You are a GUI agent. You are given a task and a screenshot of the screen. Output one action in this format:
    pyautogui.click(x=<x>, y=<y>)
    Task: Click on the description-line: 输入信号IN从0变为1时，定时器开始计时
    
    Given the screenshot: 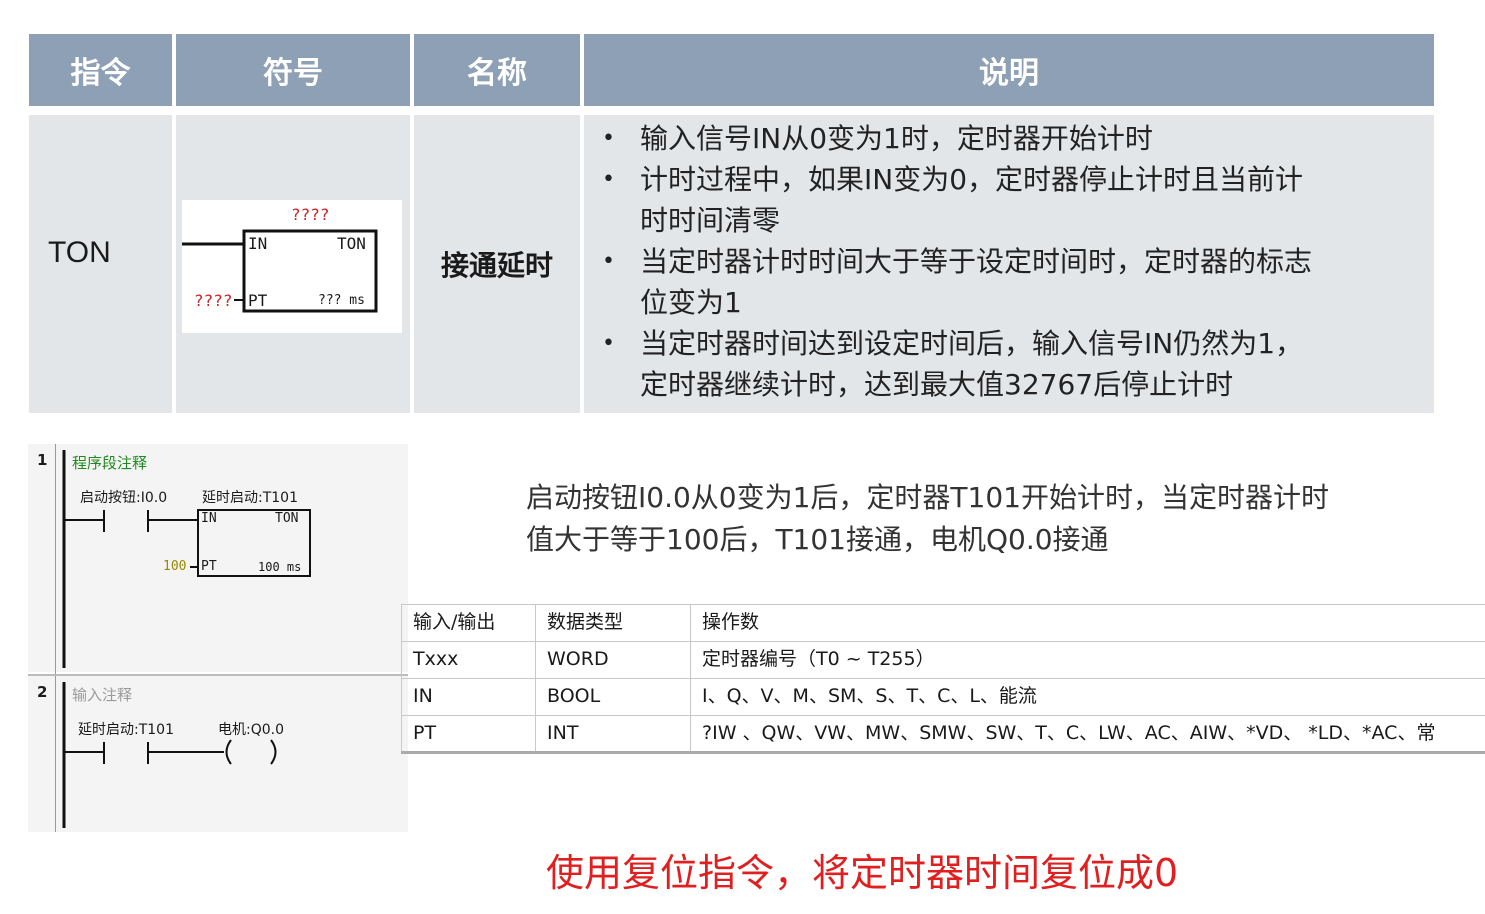 What is the action you would take?
    pyautogui.click(x=896, y=138)
    